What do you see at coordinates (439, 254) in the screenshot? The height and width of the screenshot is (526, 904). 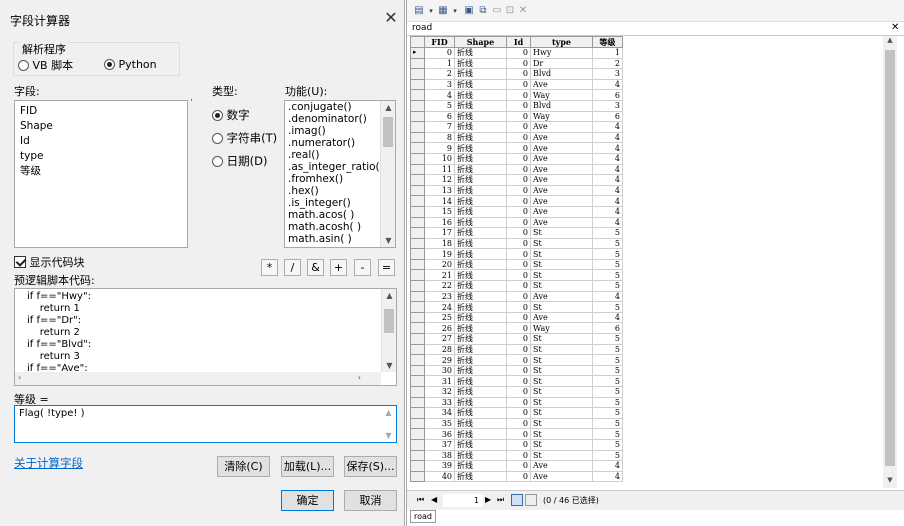 I see `table-cell: 19` at bounding box center [439, 254].